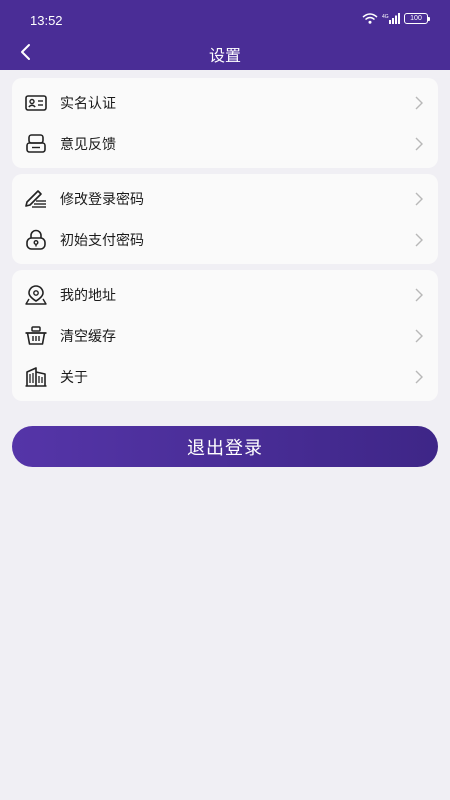 The height and width of the screenshot is (800, 450). What do you see at coordinates (36, 336) in the screenshot?
I see `basket-icon` at bounding box center [36, 336].